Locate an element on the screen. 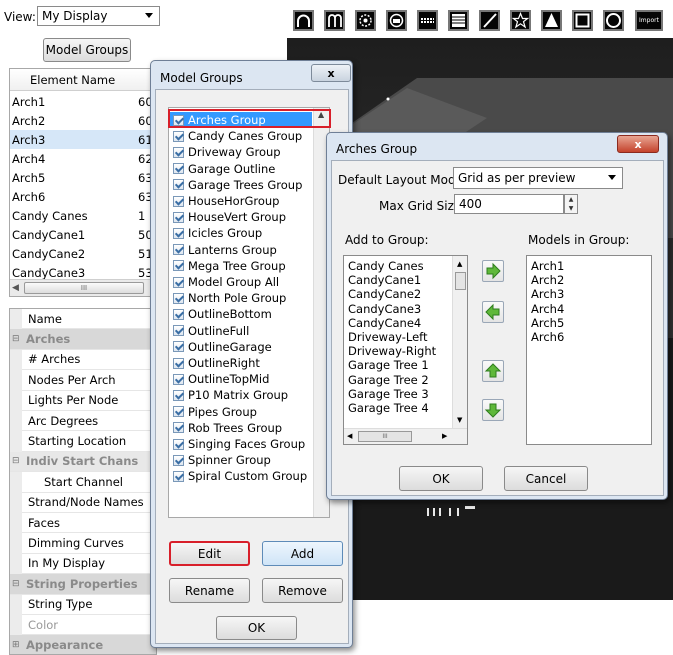  table-row: CandyCane2 51 is located at coordinates (83, 253).